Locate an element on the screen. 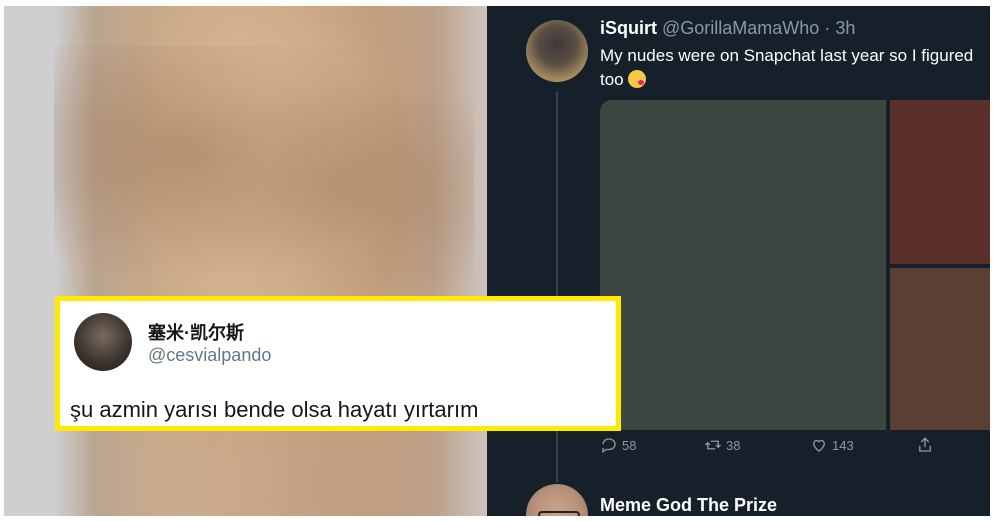 This screenshot has width=996, height=521. reply-author-name: Meme God The Prize is located at coordinates (688, 505).